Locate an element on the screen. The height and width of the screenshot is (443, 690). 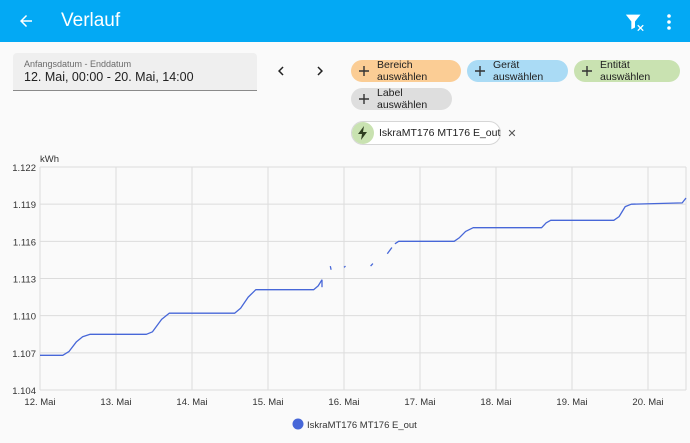
select-device-chip: Gerät auswählen is located at coordinates (517, 71).